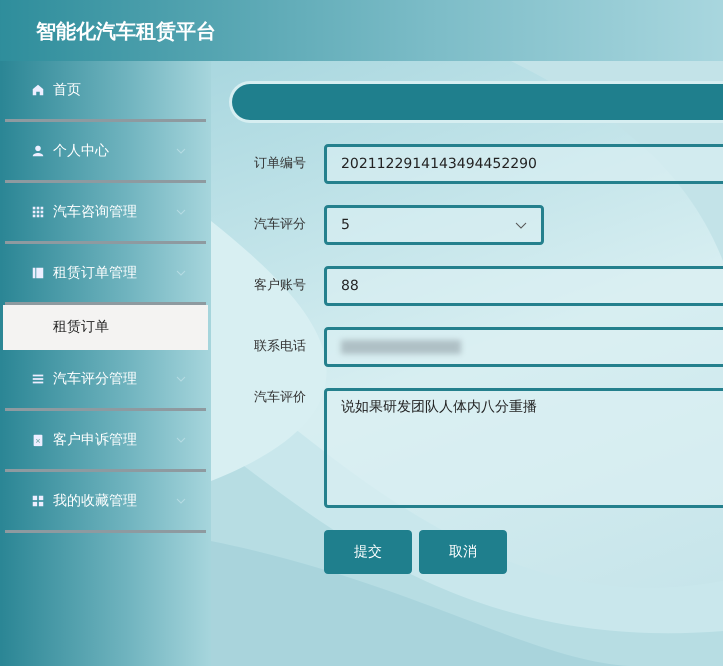 The width and height of the screenshot is (723, 666). I want to click on sidebar-item: 汽车评分管理, so click(105, 380).